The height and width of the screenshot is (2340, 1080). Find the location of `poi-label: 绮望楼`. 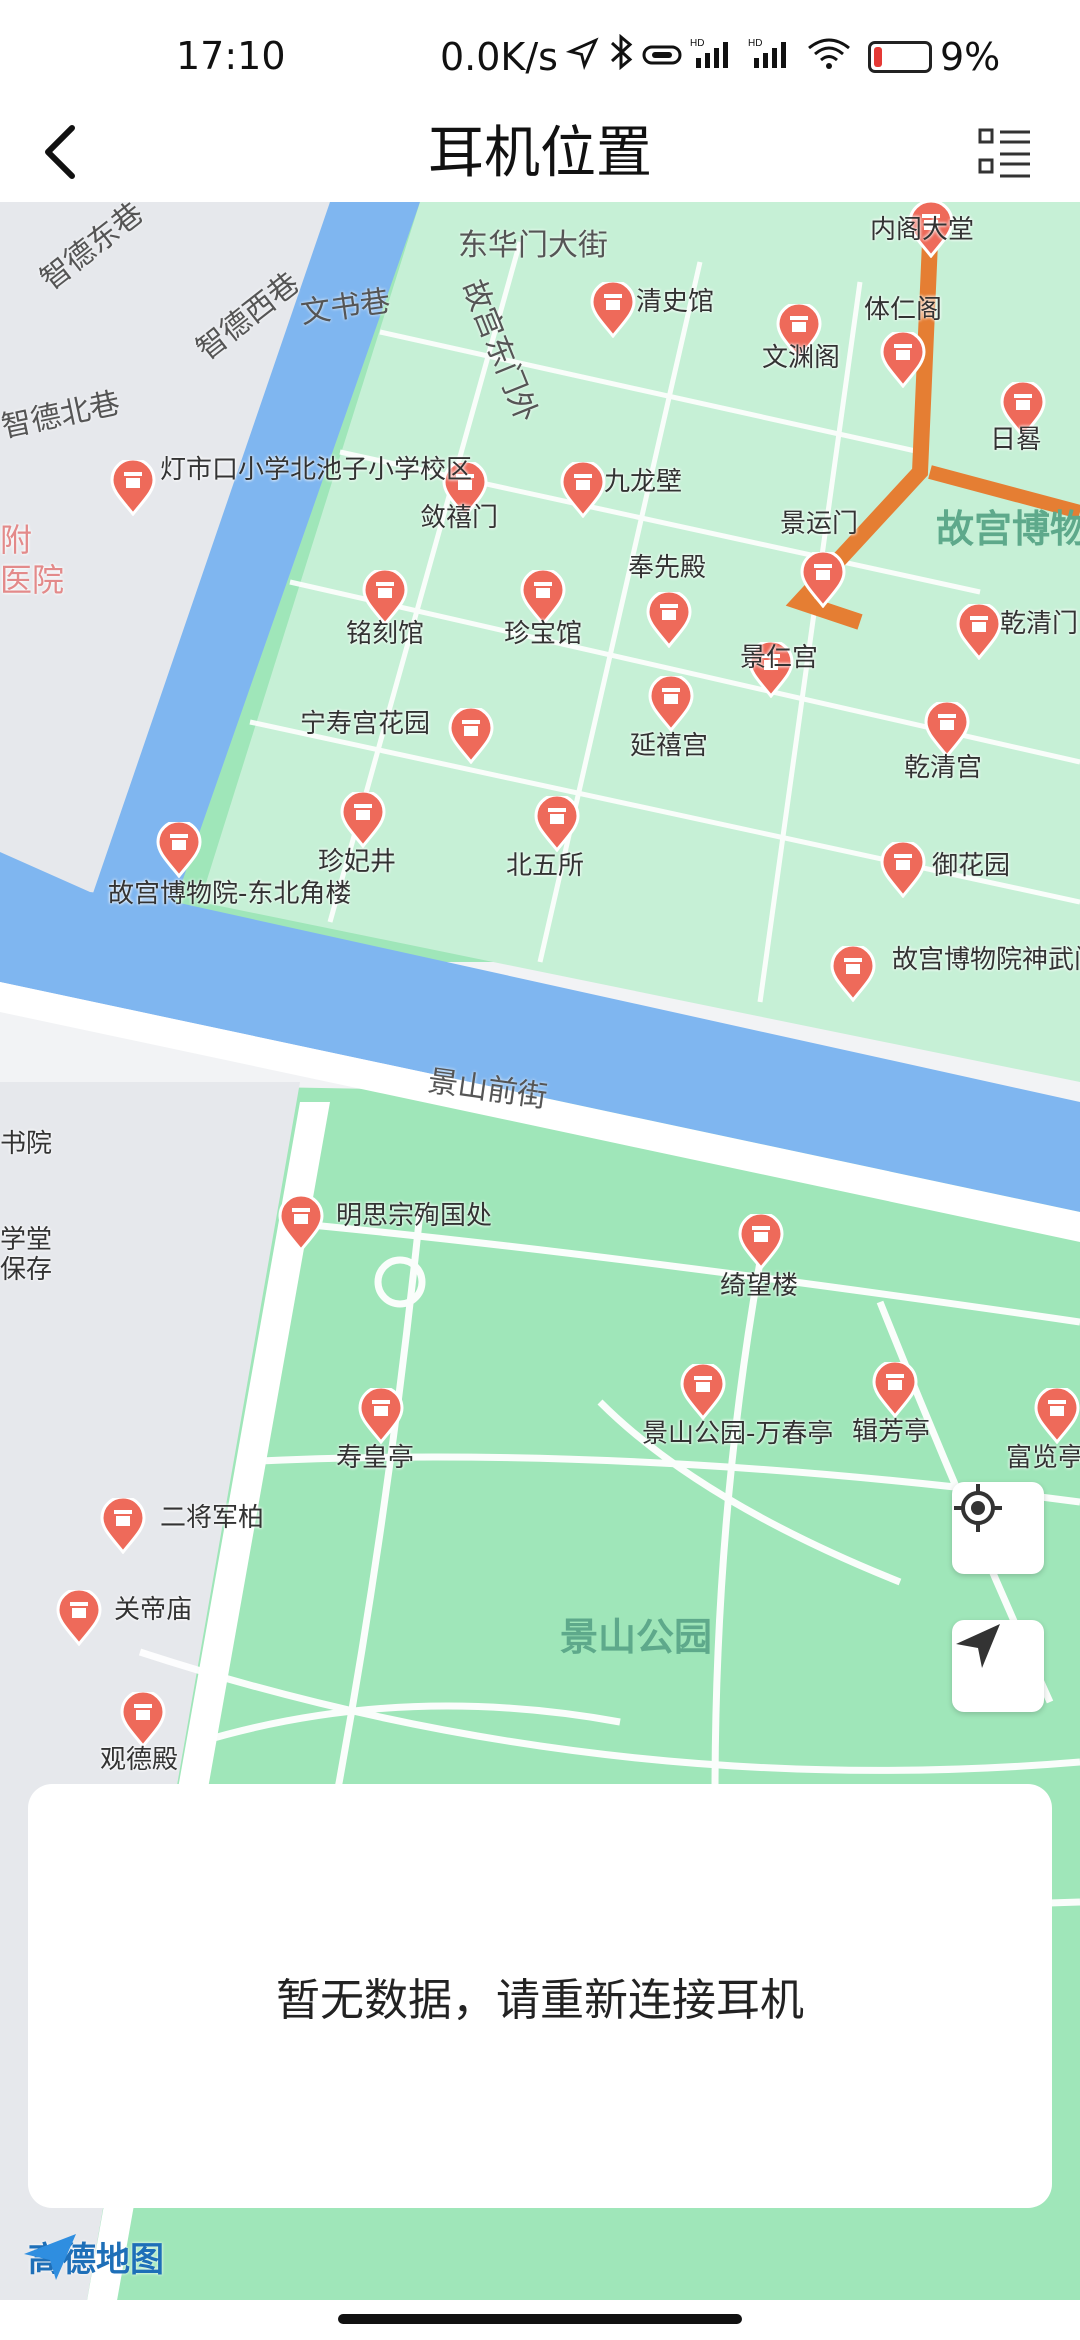

poi-label: 绮望楼 is located at coordinates (759, 1286).